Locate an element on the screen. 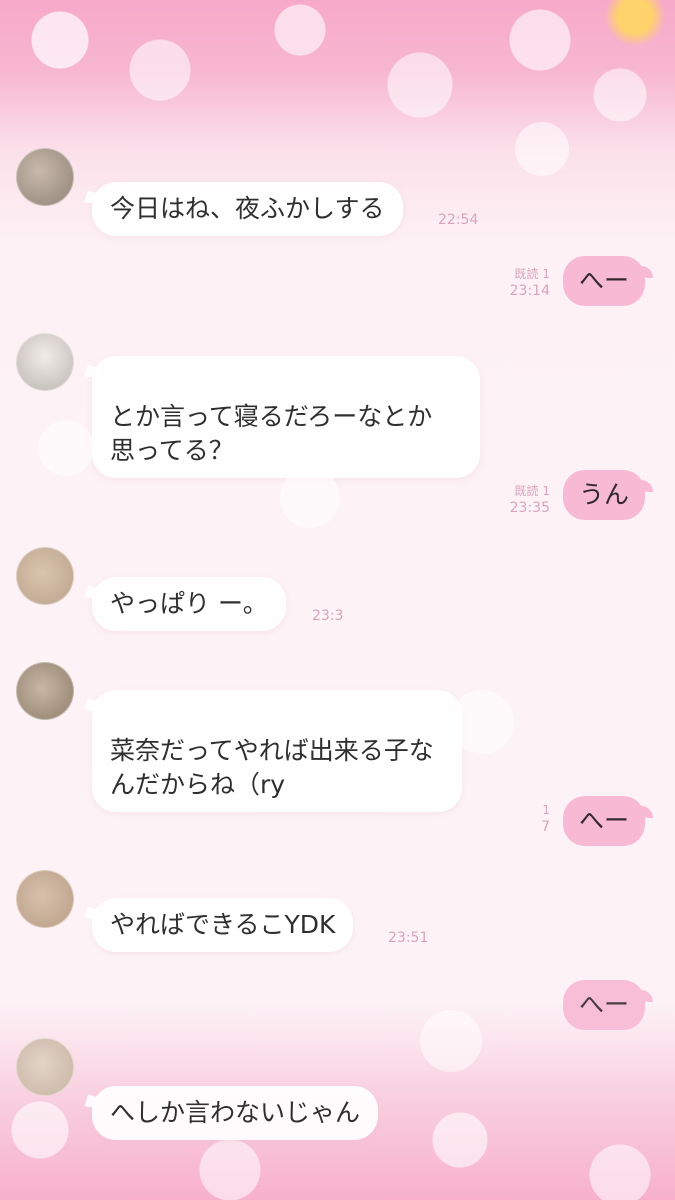  message-bubble: へしか言わないじゃん is located at coordinates (235, 1113).